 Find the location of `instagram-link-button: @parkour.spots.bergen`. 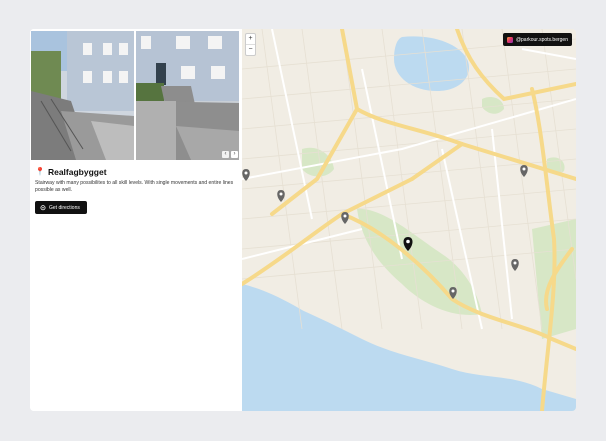

instagram-link-button: @parkour.spots.bergen is located at coordinates (537, 39).